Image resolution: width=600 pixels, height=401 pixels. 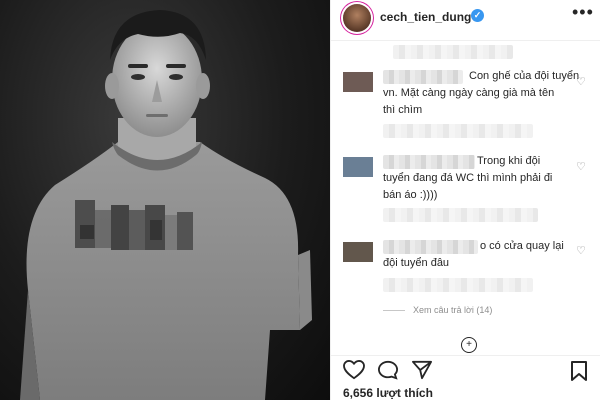 What do you see at coordinates (468, 178) in the screenshot?
I see `comment-text-line: tuyển đang đá WC thì mình phải đi` at bounding box center [468, 178].